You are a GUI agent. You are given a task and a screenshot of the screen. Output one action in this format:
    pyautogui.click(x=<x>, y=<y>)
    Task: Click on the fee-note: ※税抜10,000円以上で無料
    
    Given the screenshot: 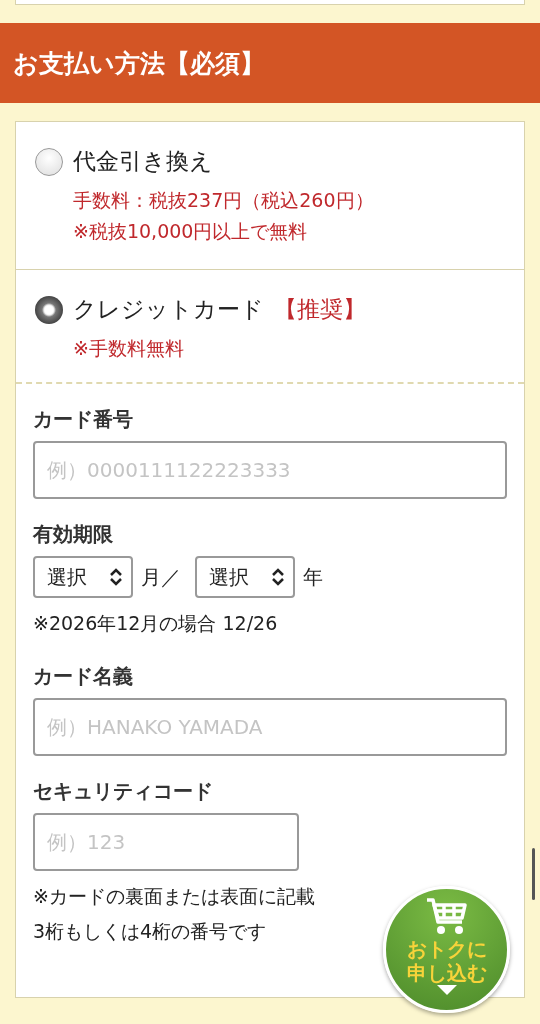 What is the action you would take?
    pyautogui.click(x=191, y=231)
    